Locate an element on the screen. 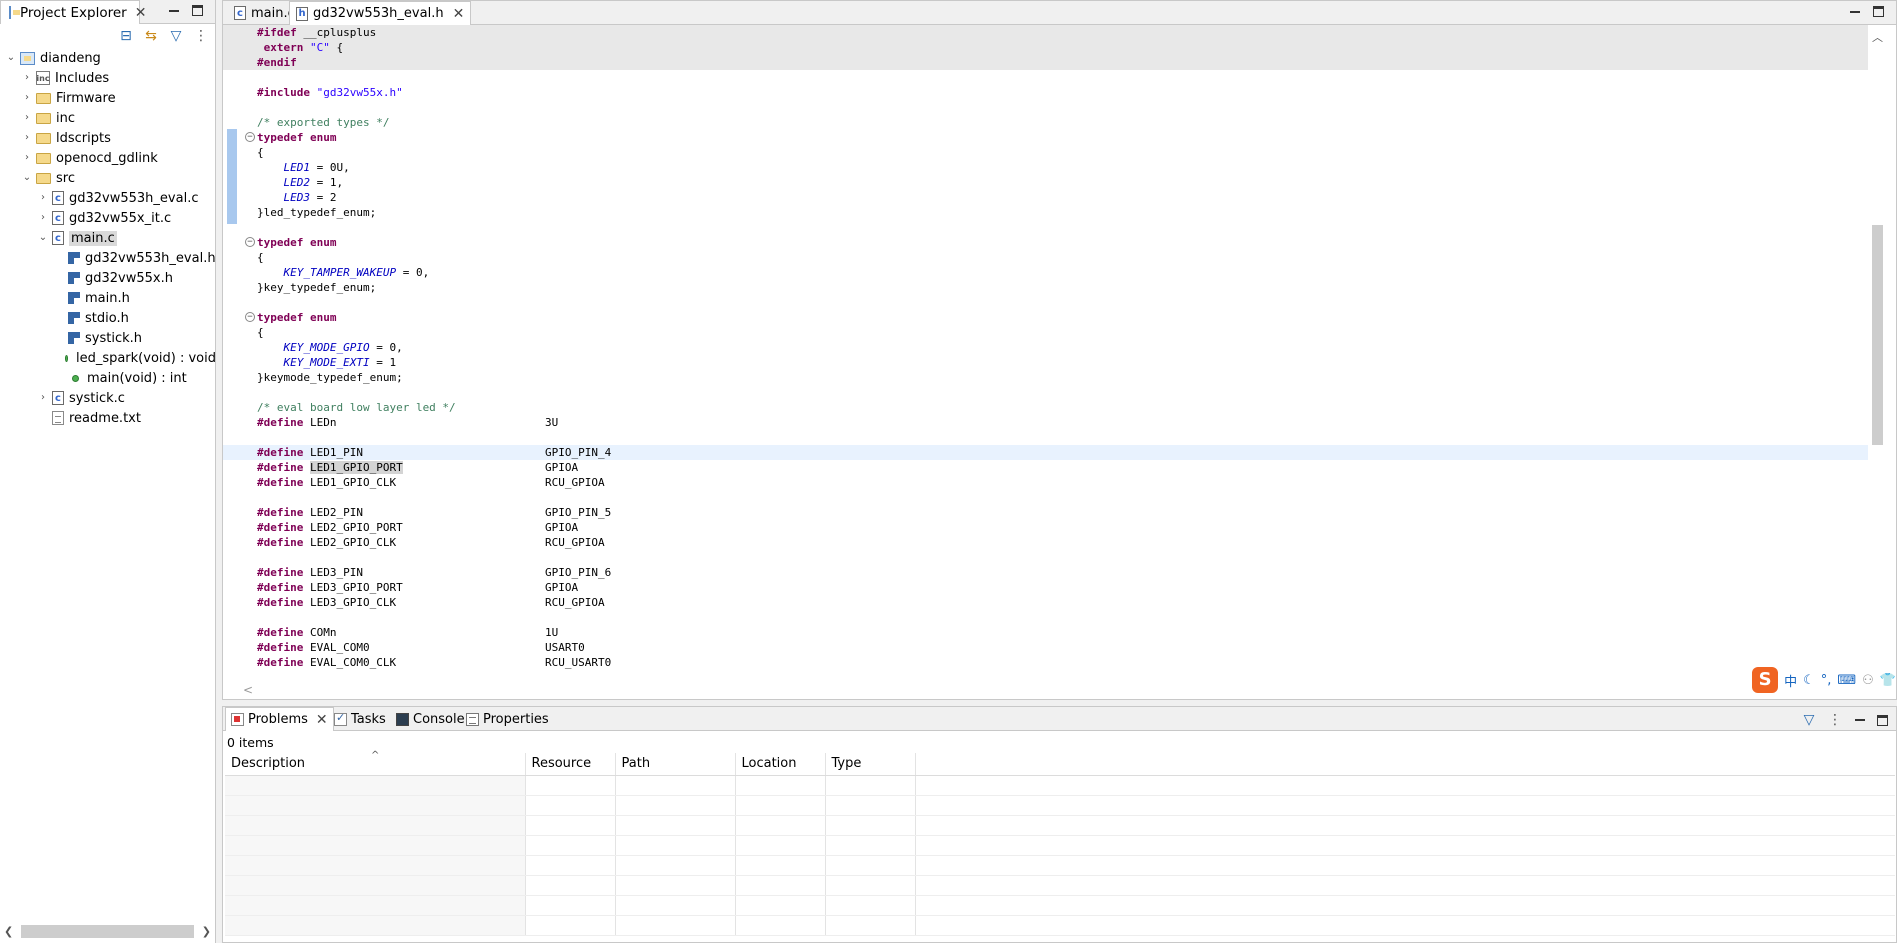 Image resolution: width=1897 pixels, height=943 pixels. code-line: }led_typedef_enum; is located at coordinates (1045, 212).